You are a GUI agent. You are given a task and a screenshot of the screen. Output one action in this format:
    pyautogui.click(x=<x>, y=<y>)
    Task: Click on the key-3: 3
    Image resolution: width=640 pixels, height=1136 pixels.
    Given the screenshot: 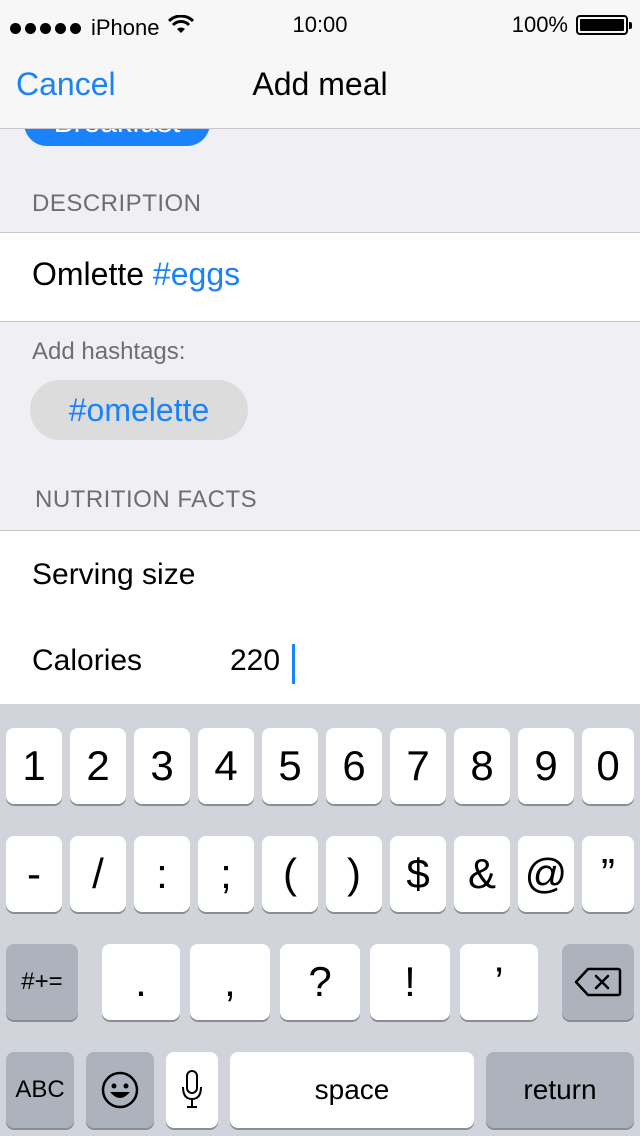 What is the action you would take?
    pyautogui.click(x=162, y=766)
    